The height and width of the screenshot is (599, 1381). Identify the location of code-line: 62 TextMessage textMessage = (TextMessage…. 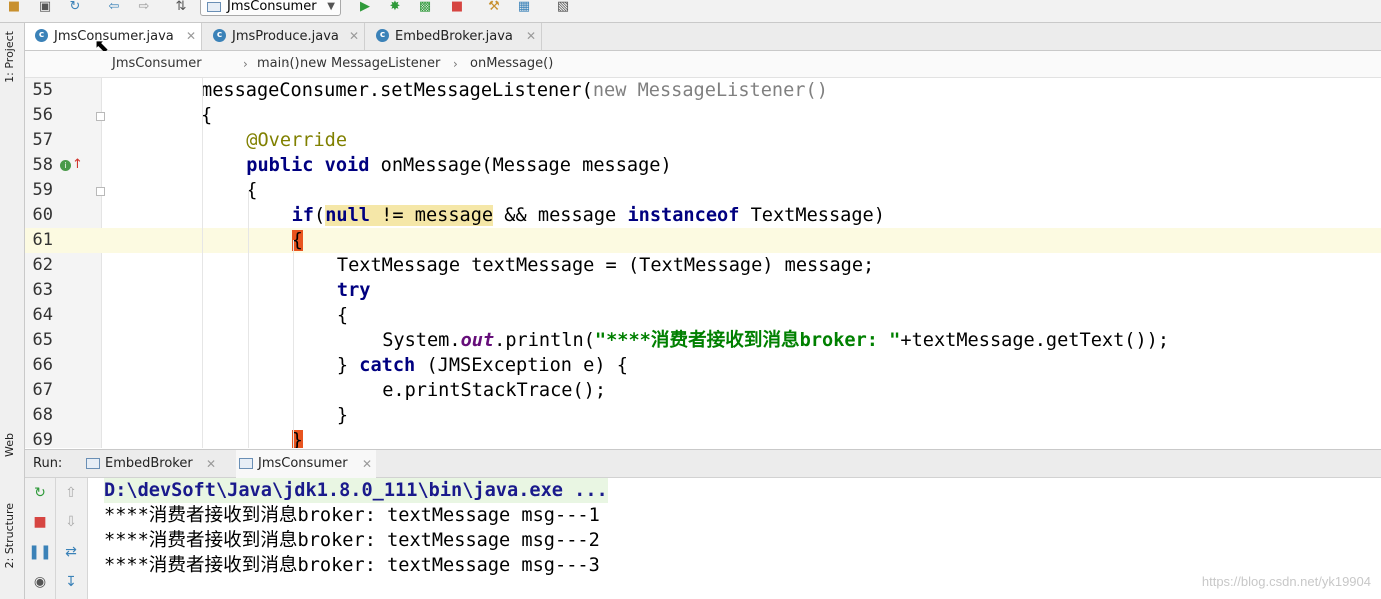
(703, 265).